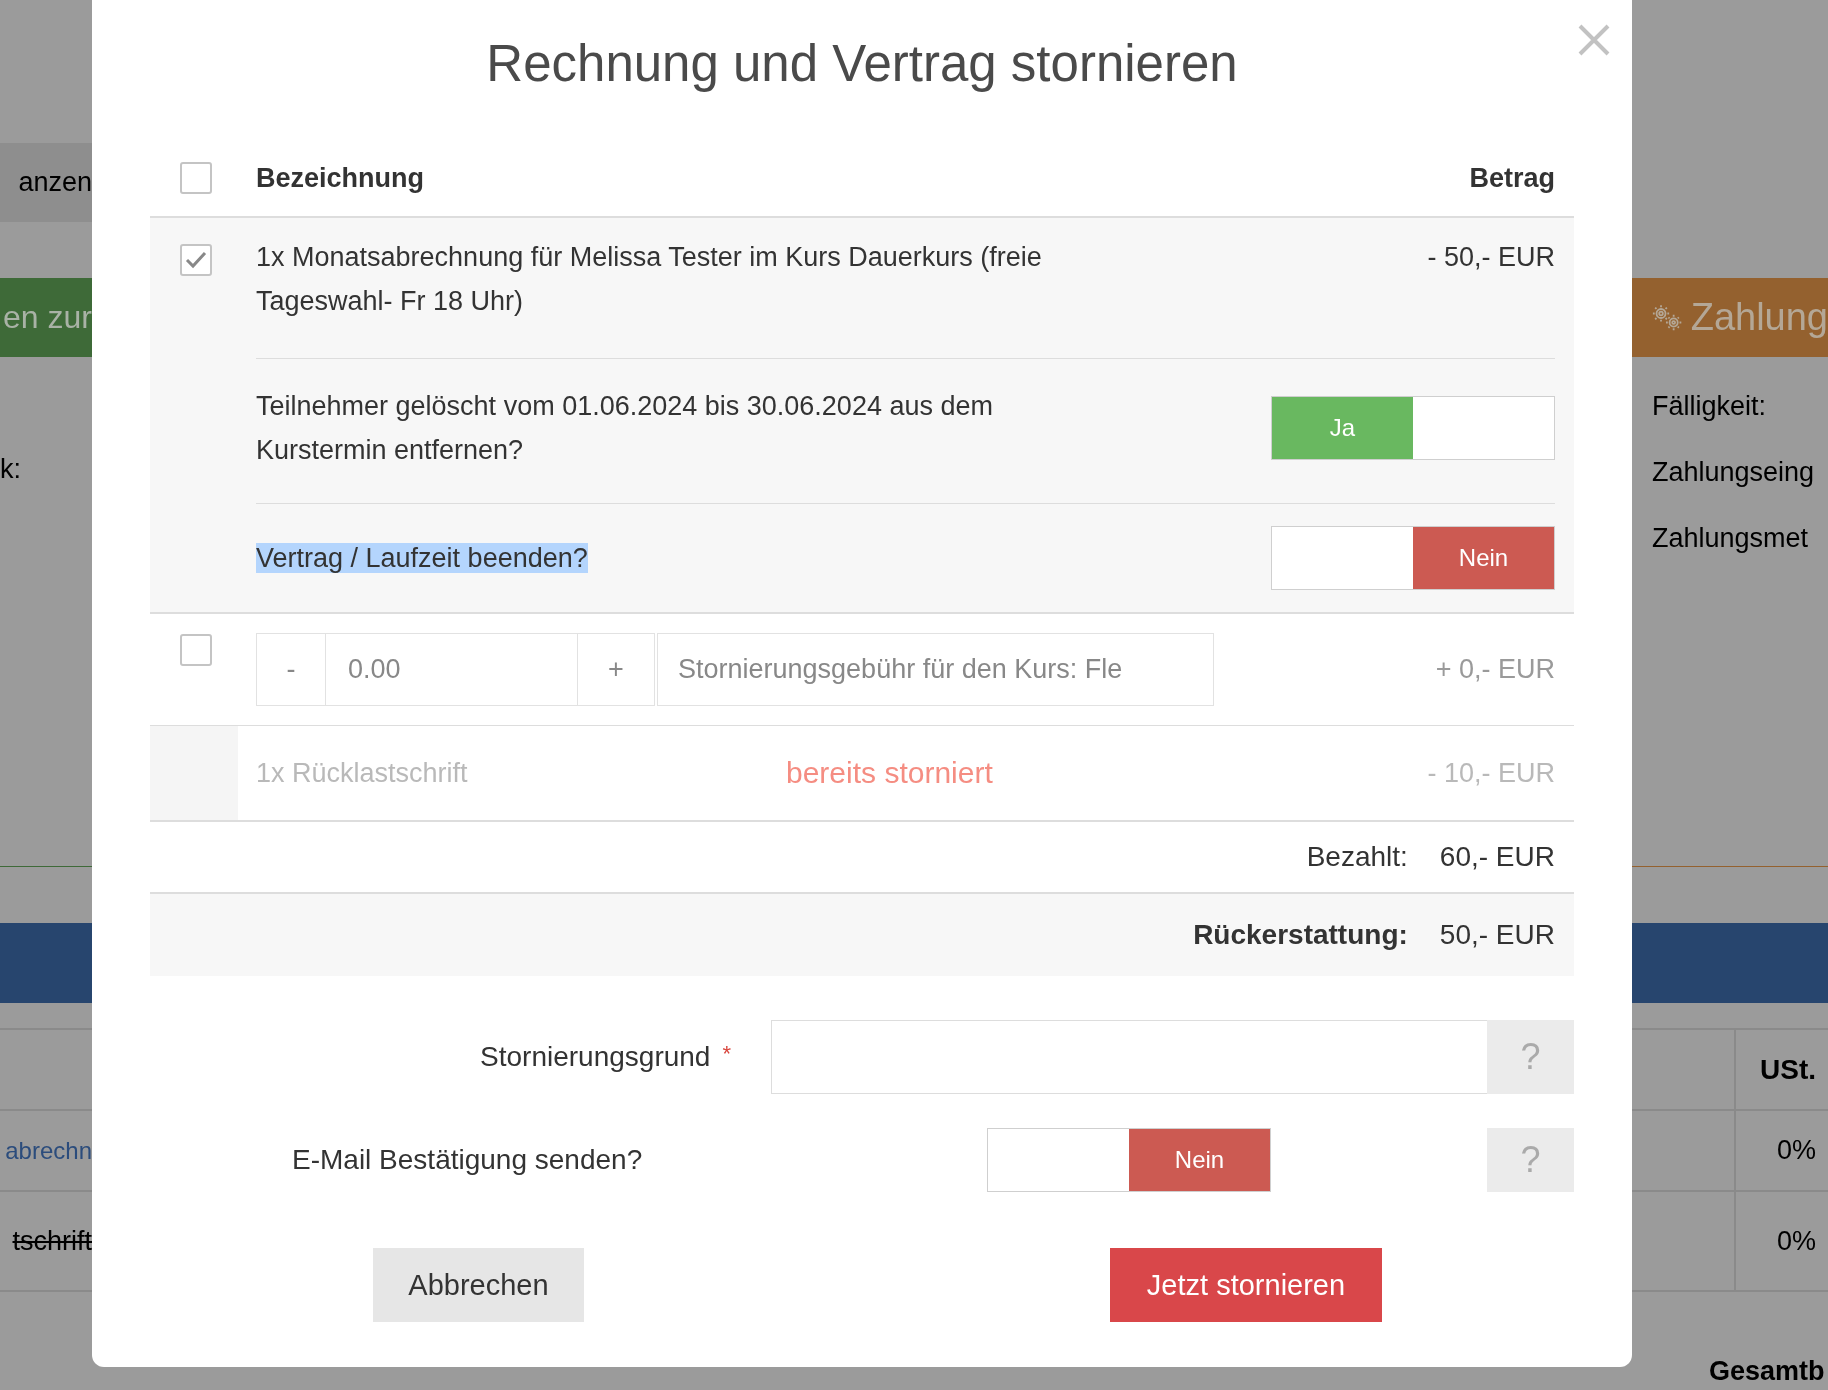 Image resolution: width=1828 pixels, height=1390 pixels. Describe the element at coordinates (1594, 40) in the screenshot. I see `close-button` at that location.